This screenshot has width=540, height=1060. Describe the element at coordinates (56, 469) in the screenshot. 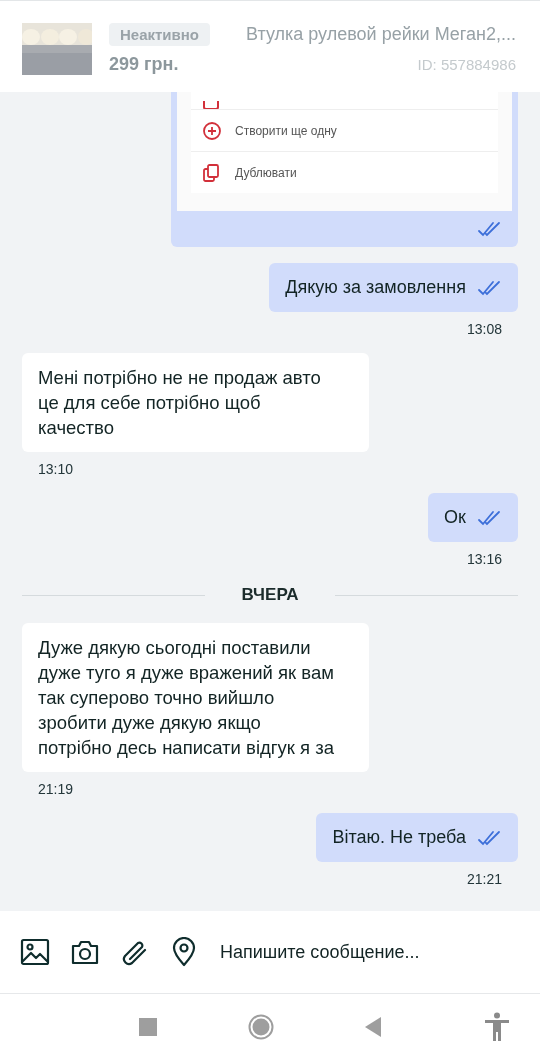

I see `message-time: 13:10` at that location.